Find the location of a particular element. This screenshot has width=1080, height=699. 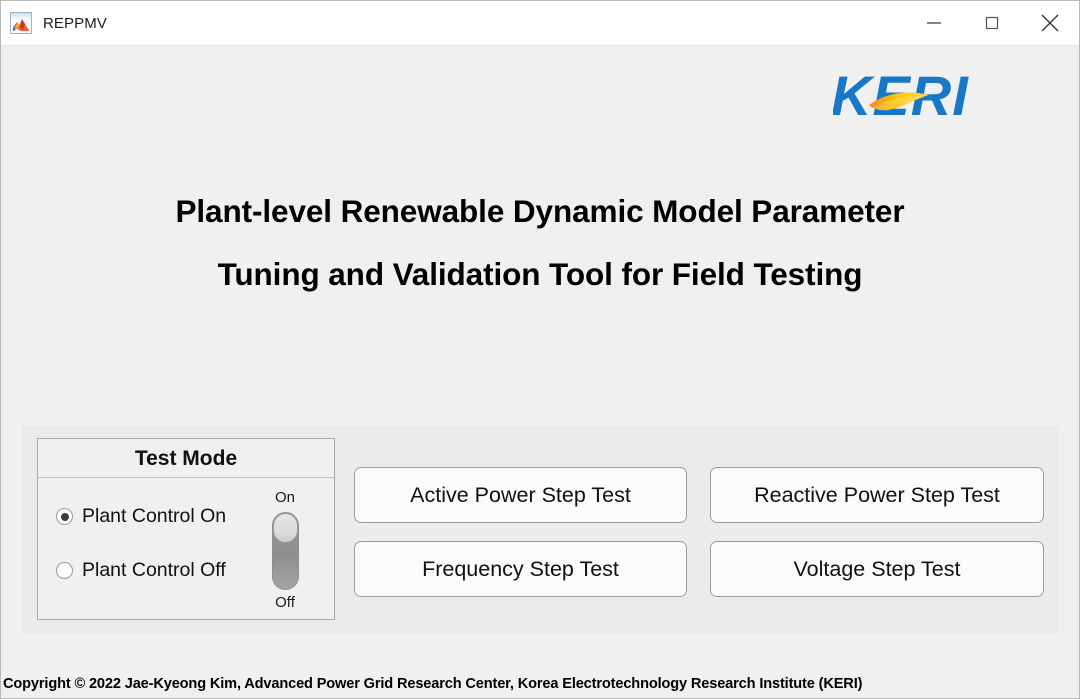

active-power-step-test-button: Active Power Step Test is located at coordinates (520, 495).